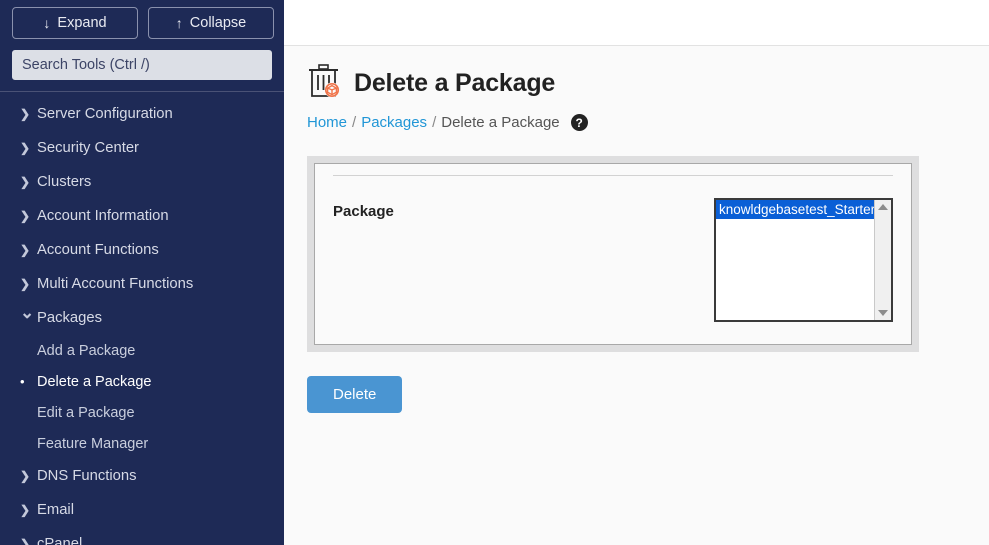 This screenshot has height=545, width=989. What do you see at coordinates (115, 283) in the screenshot?
I see `sidebar-item-label: Multi Account Functions` at bounding box center [115, 283].